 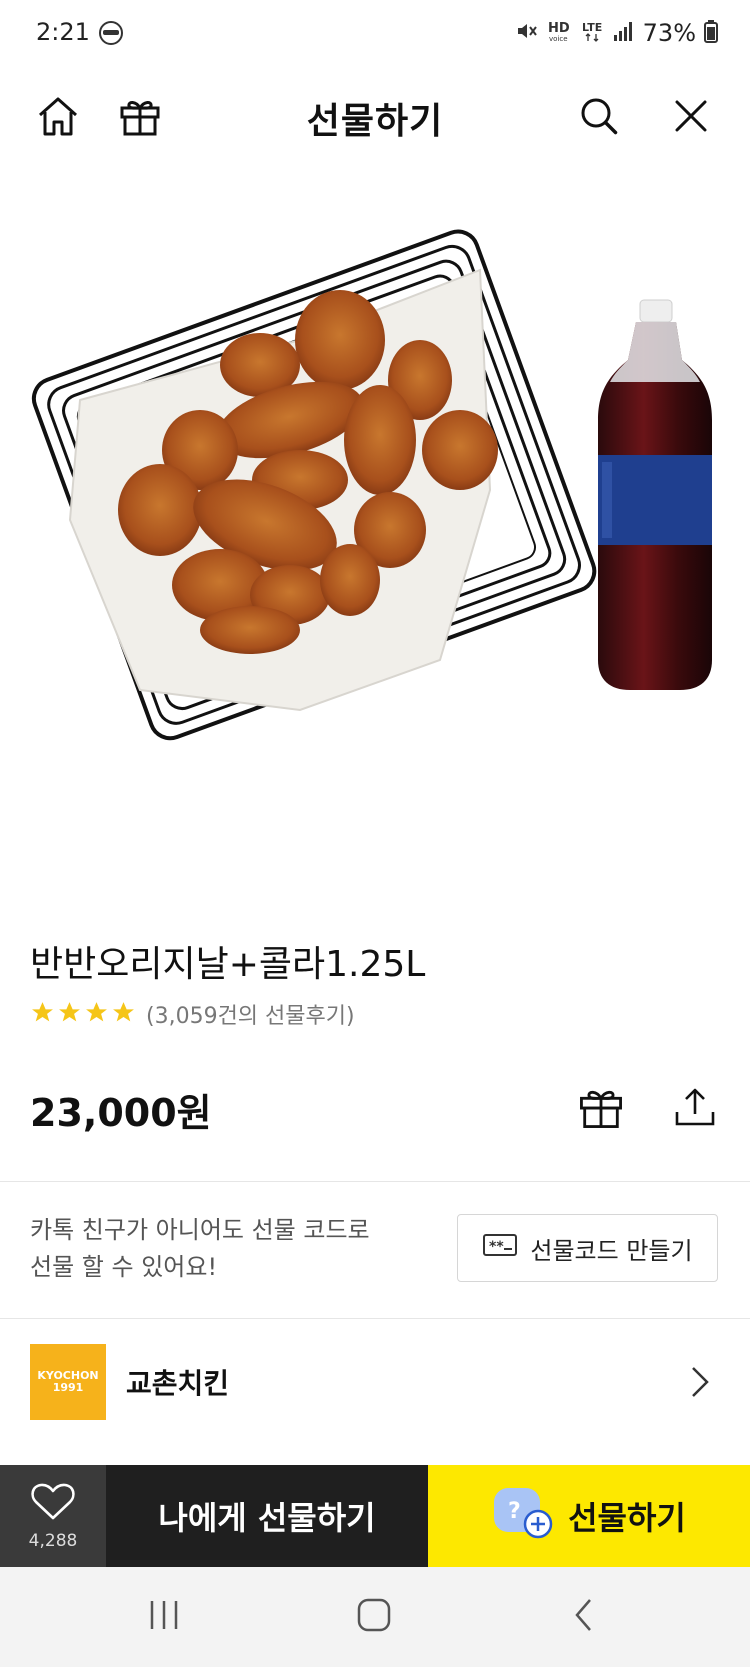 I want to click on chevron-right-icon, so click(x=700, y=1382).